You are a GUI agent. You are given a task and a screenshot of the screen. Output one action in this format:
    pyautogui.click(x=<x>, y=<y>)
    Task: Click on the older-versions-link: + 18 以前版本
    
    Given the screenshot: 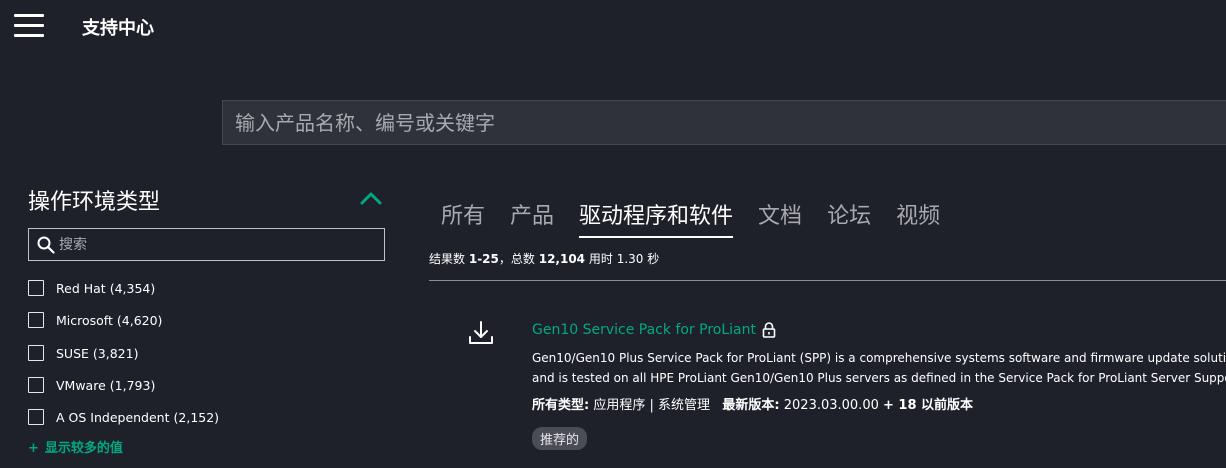 What is the action you would take?
    pyautogui.click(x=928, y=405)
    